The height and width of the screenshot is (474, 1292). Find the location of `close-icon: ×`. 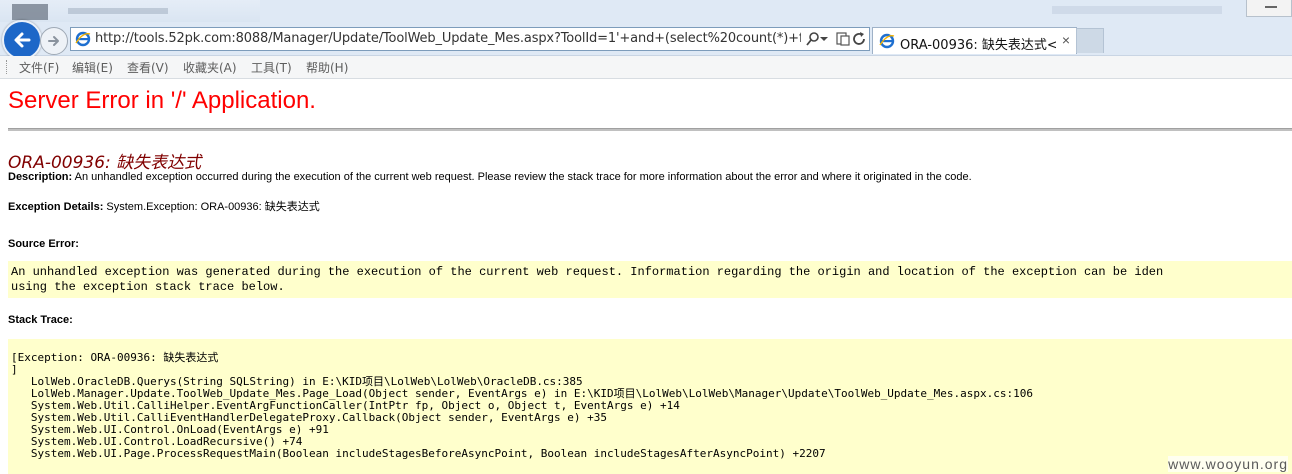

close-icon: × is located at coordinates (1066, 40).